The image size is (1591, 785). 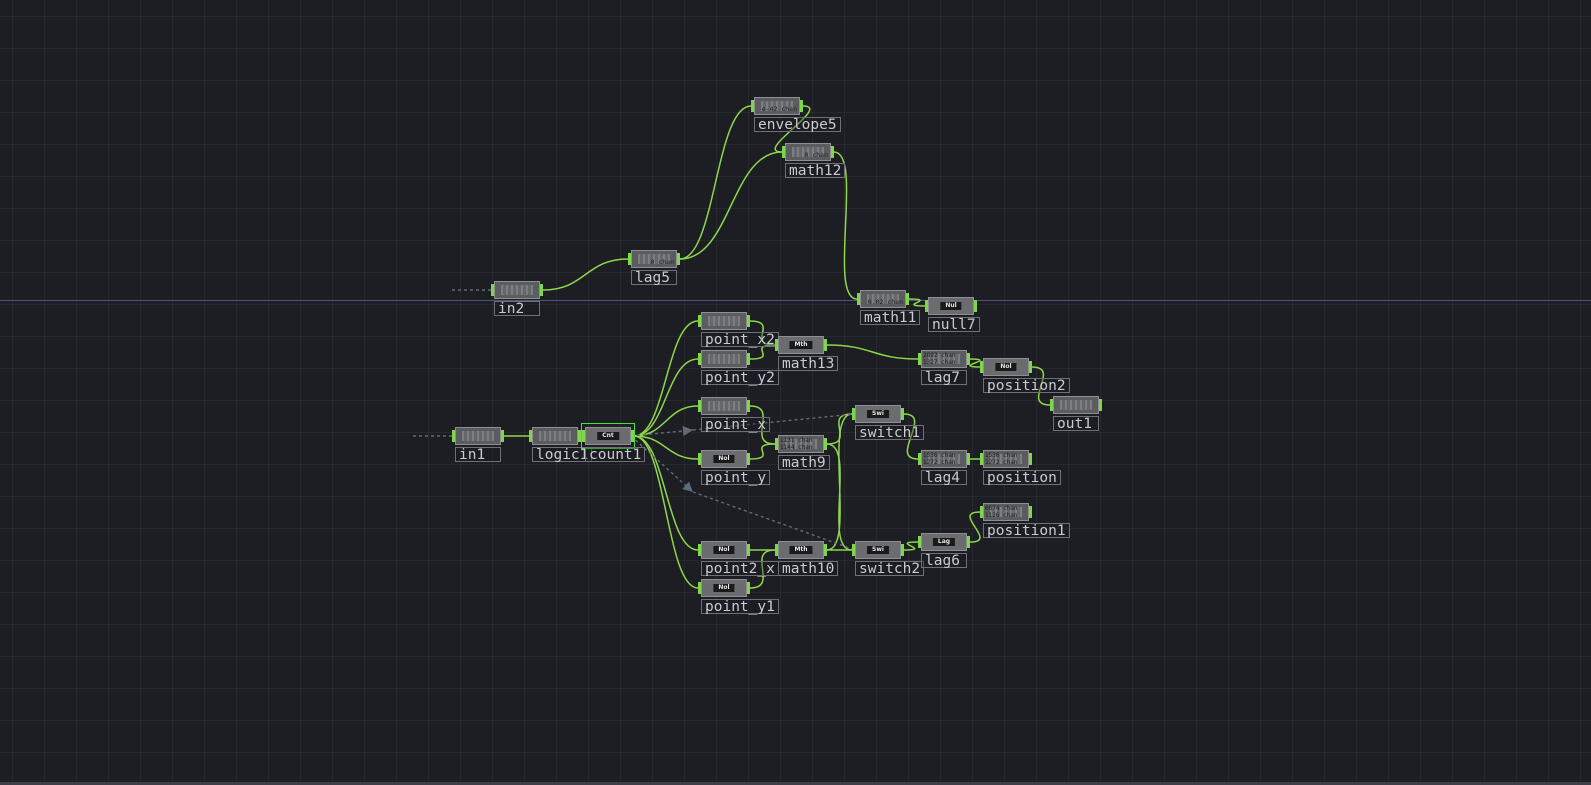 What do you see at coordinates (872, 352) in the screenshot?
I see `wire-math13-to-lag7` at bounding box center [872, 352].